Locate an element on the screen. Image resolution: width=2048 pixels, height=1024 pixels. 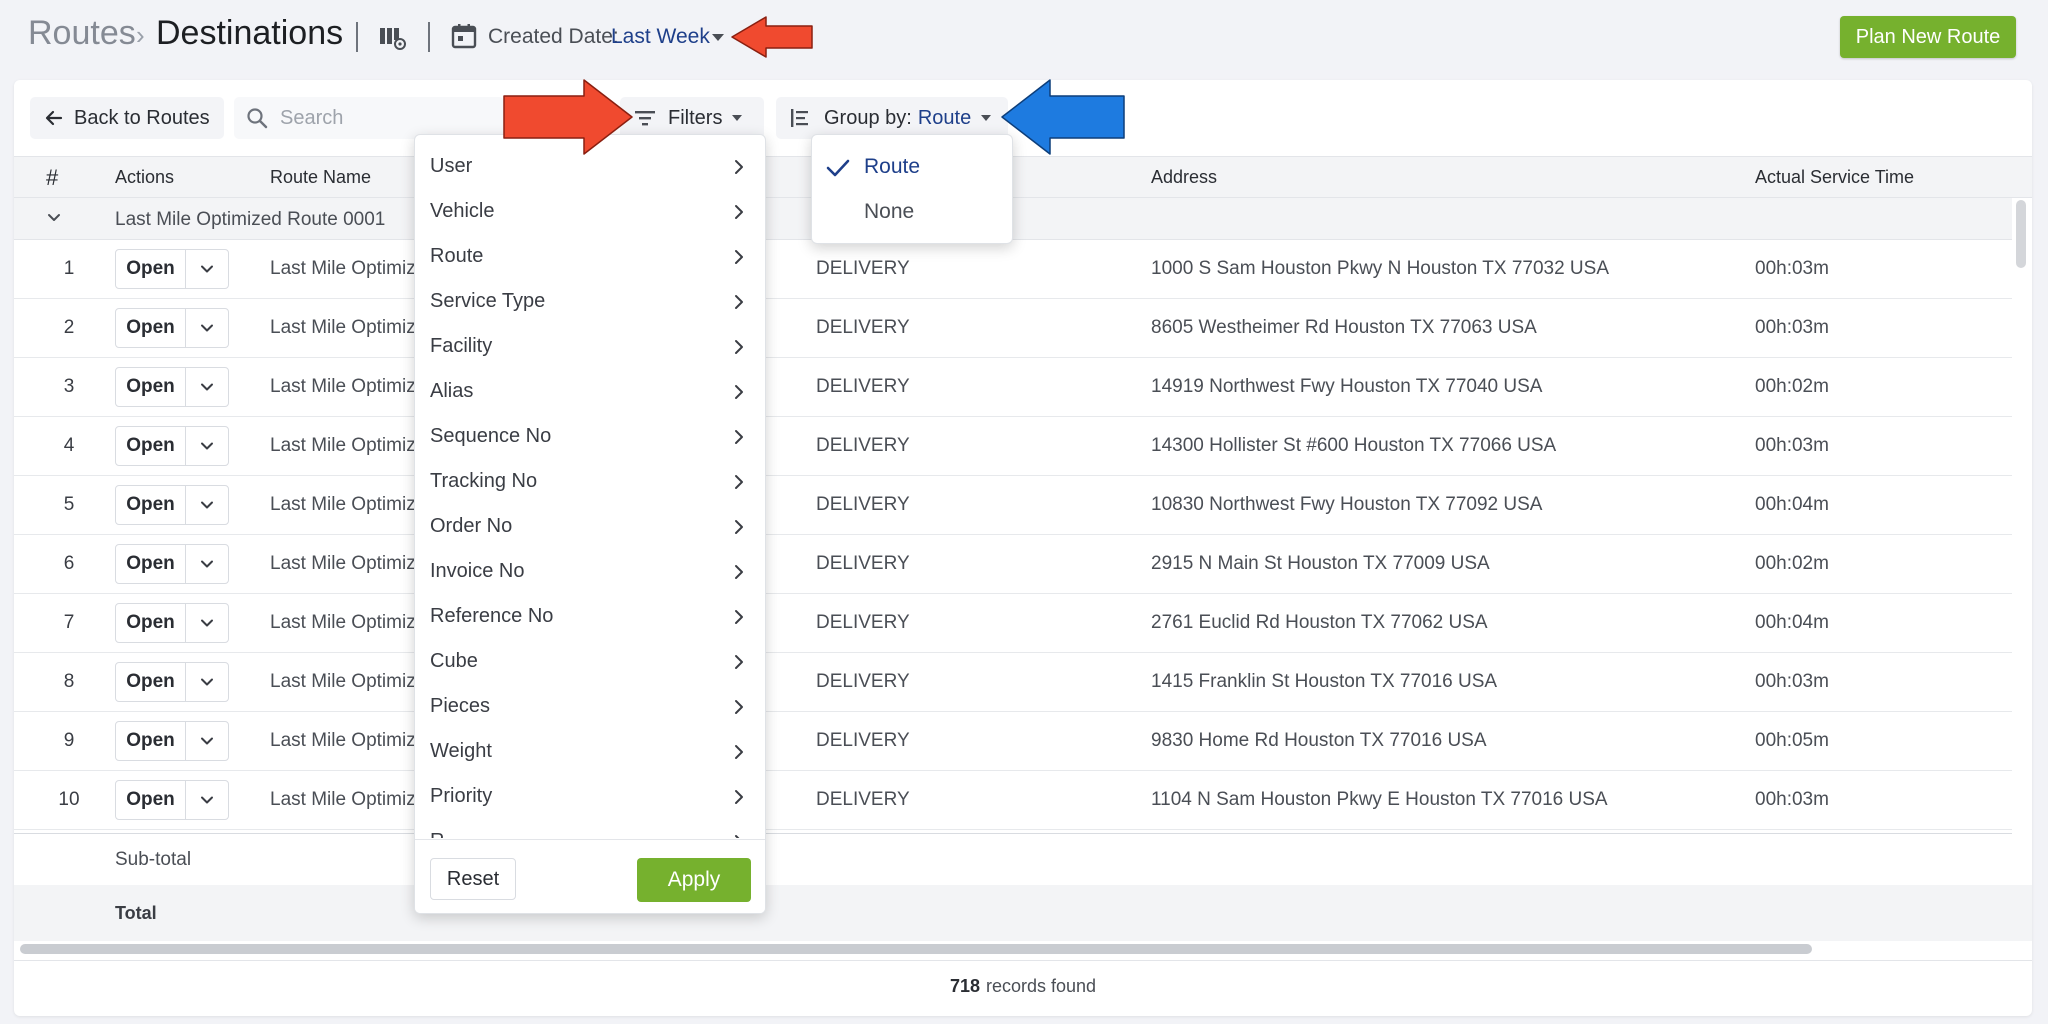
address-cell: 9830 Home Rd Houston TX 77016 USA is located at coordinates (1319, 740).